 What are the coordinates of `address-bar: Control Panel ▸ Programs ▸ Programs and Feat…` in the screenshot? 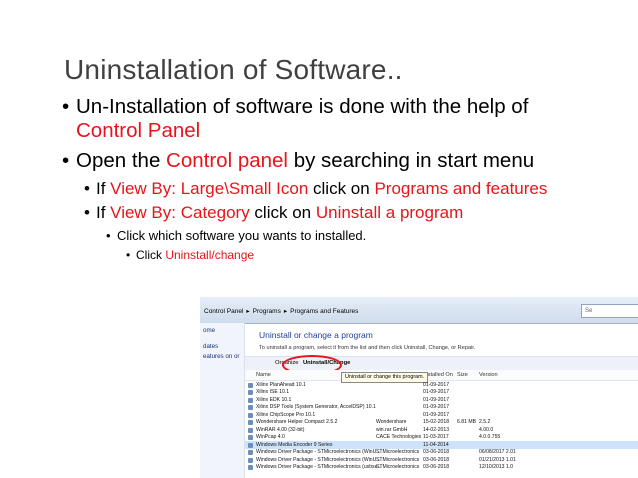 It's located at (419, 310).